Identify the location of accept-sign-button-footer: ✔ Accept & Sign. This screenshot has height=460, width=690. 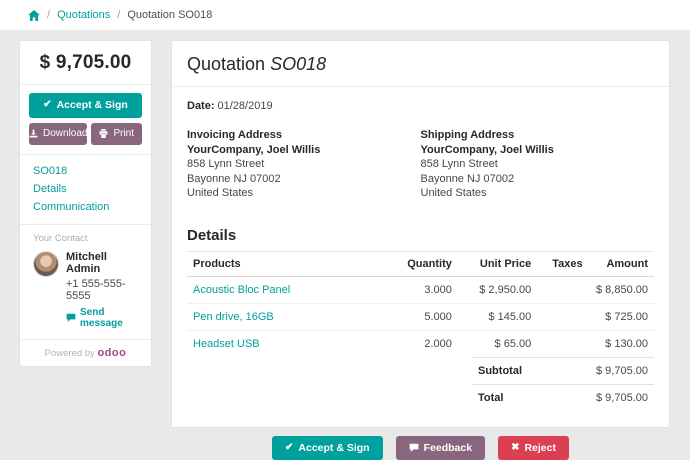
(327, 448).